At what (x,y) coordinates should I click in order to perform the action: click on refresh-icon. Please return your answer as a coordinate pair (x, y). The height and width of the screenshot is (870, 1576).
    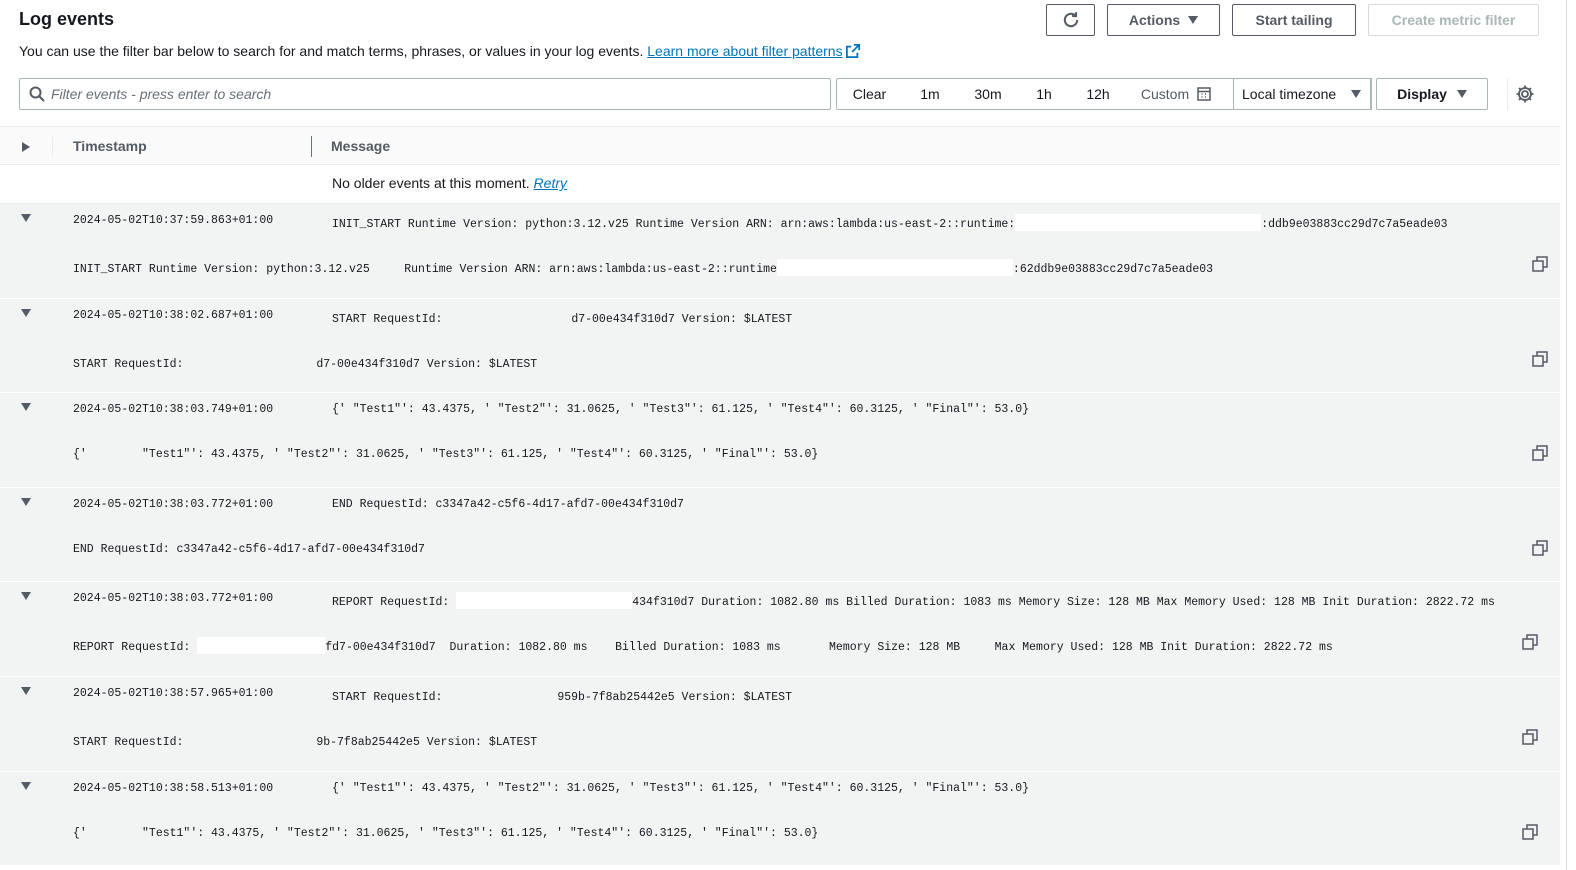
    Looking at the image, I should click on (1070, 20).